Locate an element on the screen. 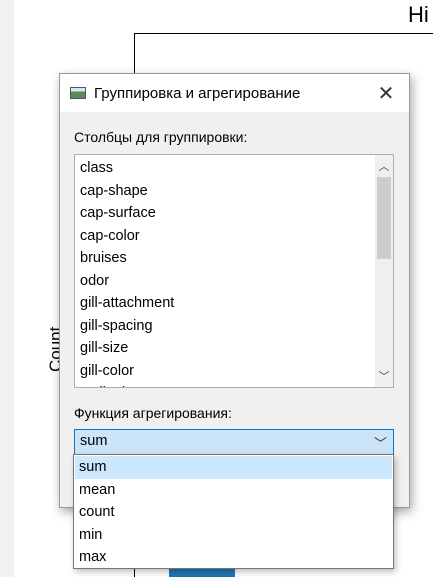  list-item: gill-color is located at coordinates (225, 371).